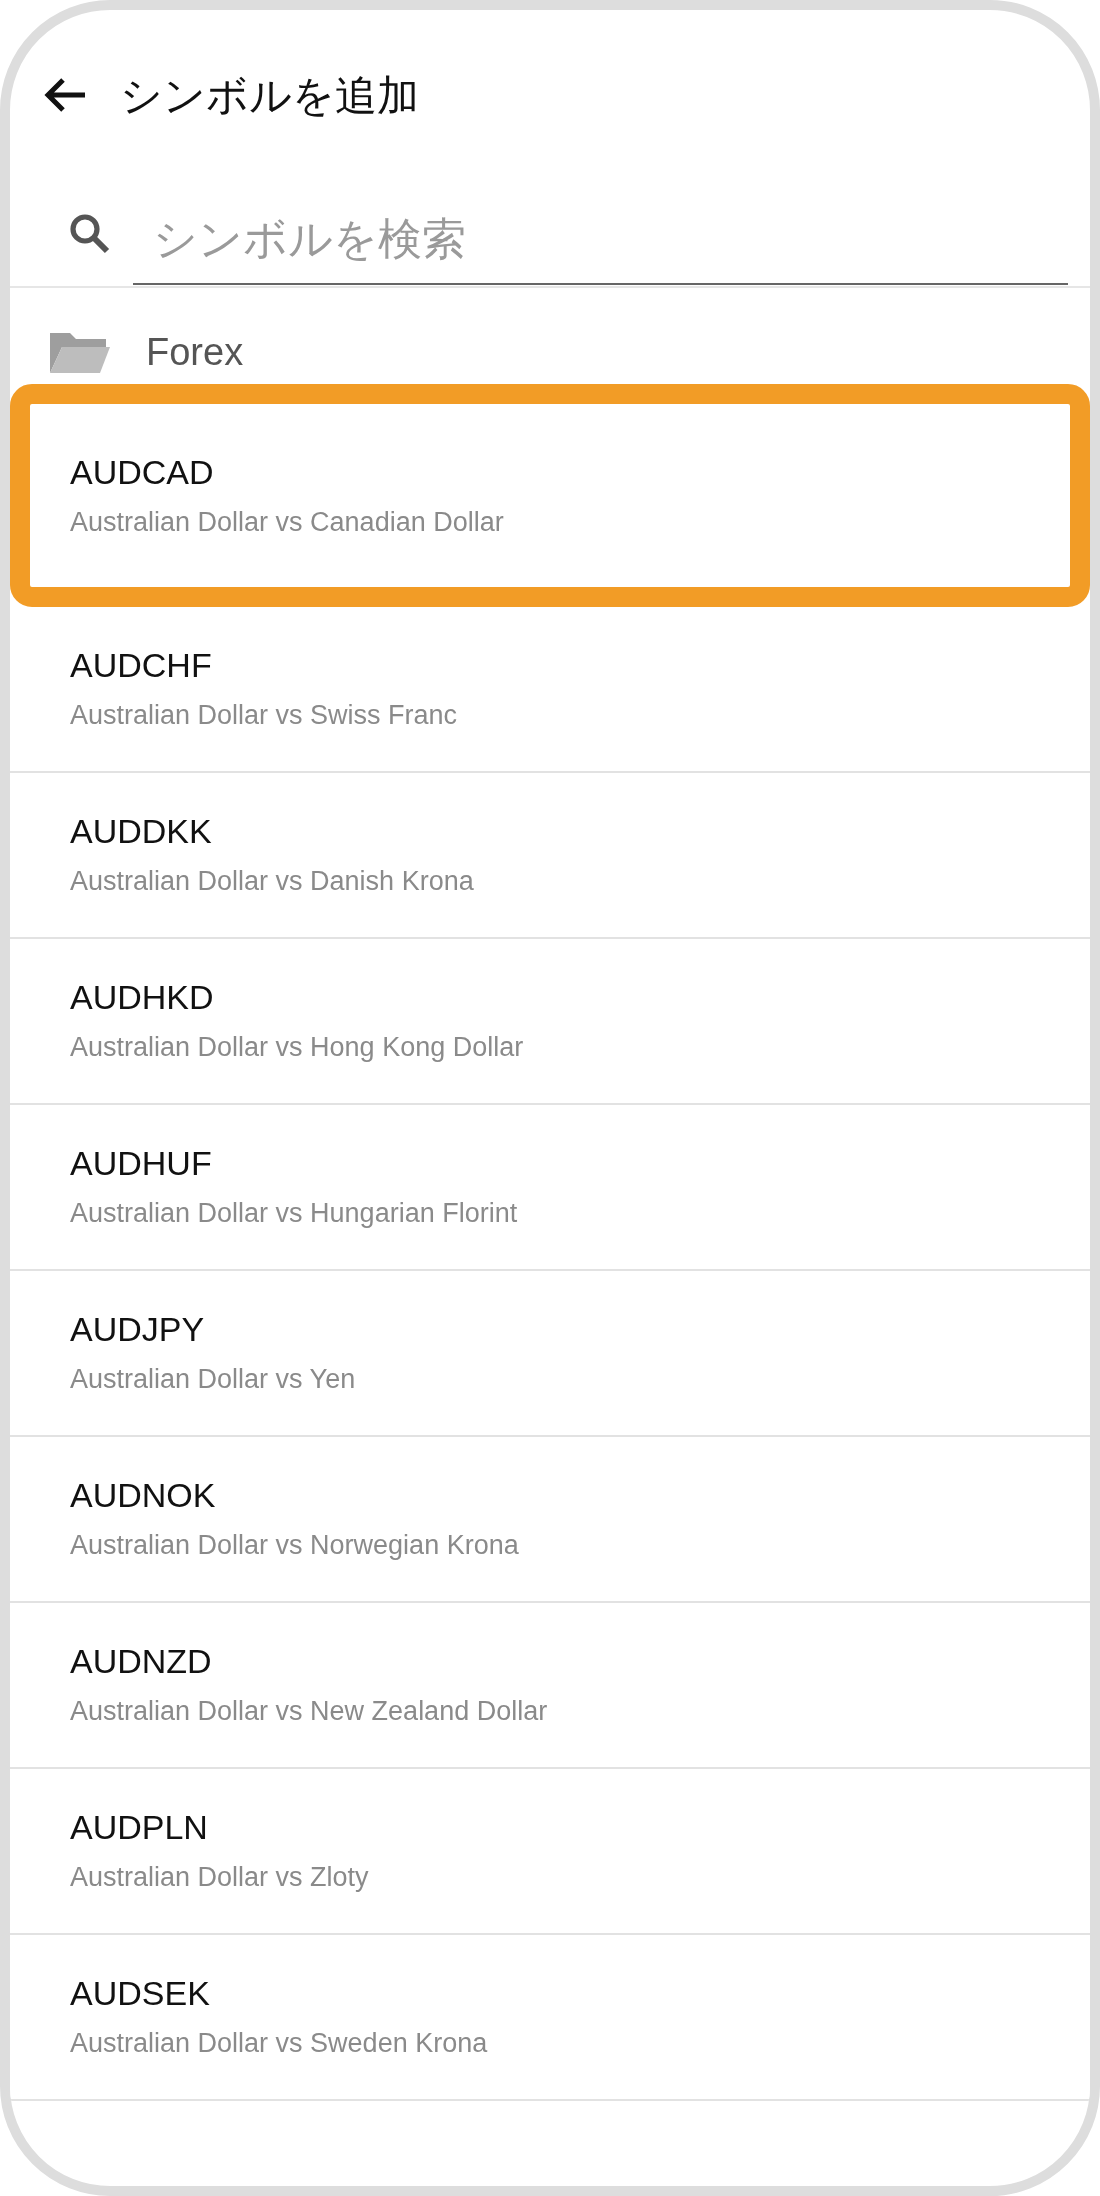  What do you see at coordinates (600, 240) in the screenshot?
I see `search-field: シンボルを検索` at bounding box center [600, 240].